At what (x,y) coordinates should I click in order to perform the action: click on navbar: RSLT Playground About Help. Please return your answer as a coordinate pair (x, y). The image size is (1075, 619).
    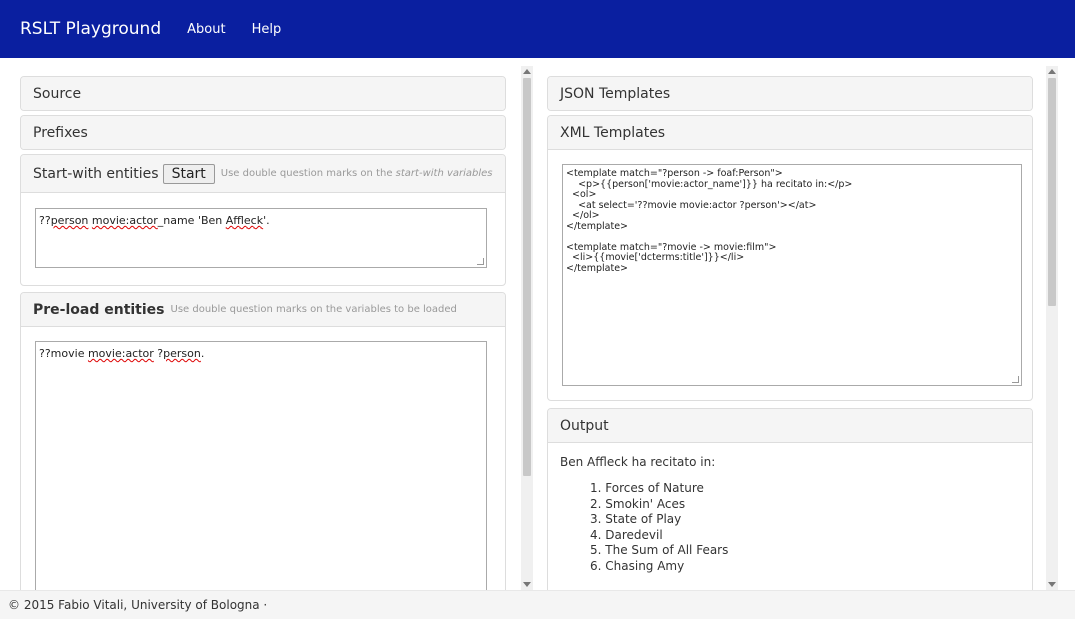
    Looking at the image, I should click on (537, 29).